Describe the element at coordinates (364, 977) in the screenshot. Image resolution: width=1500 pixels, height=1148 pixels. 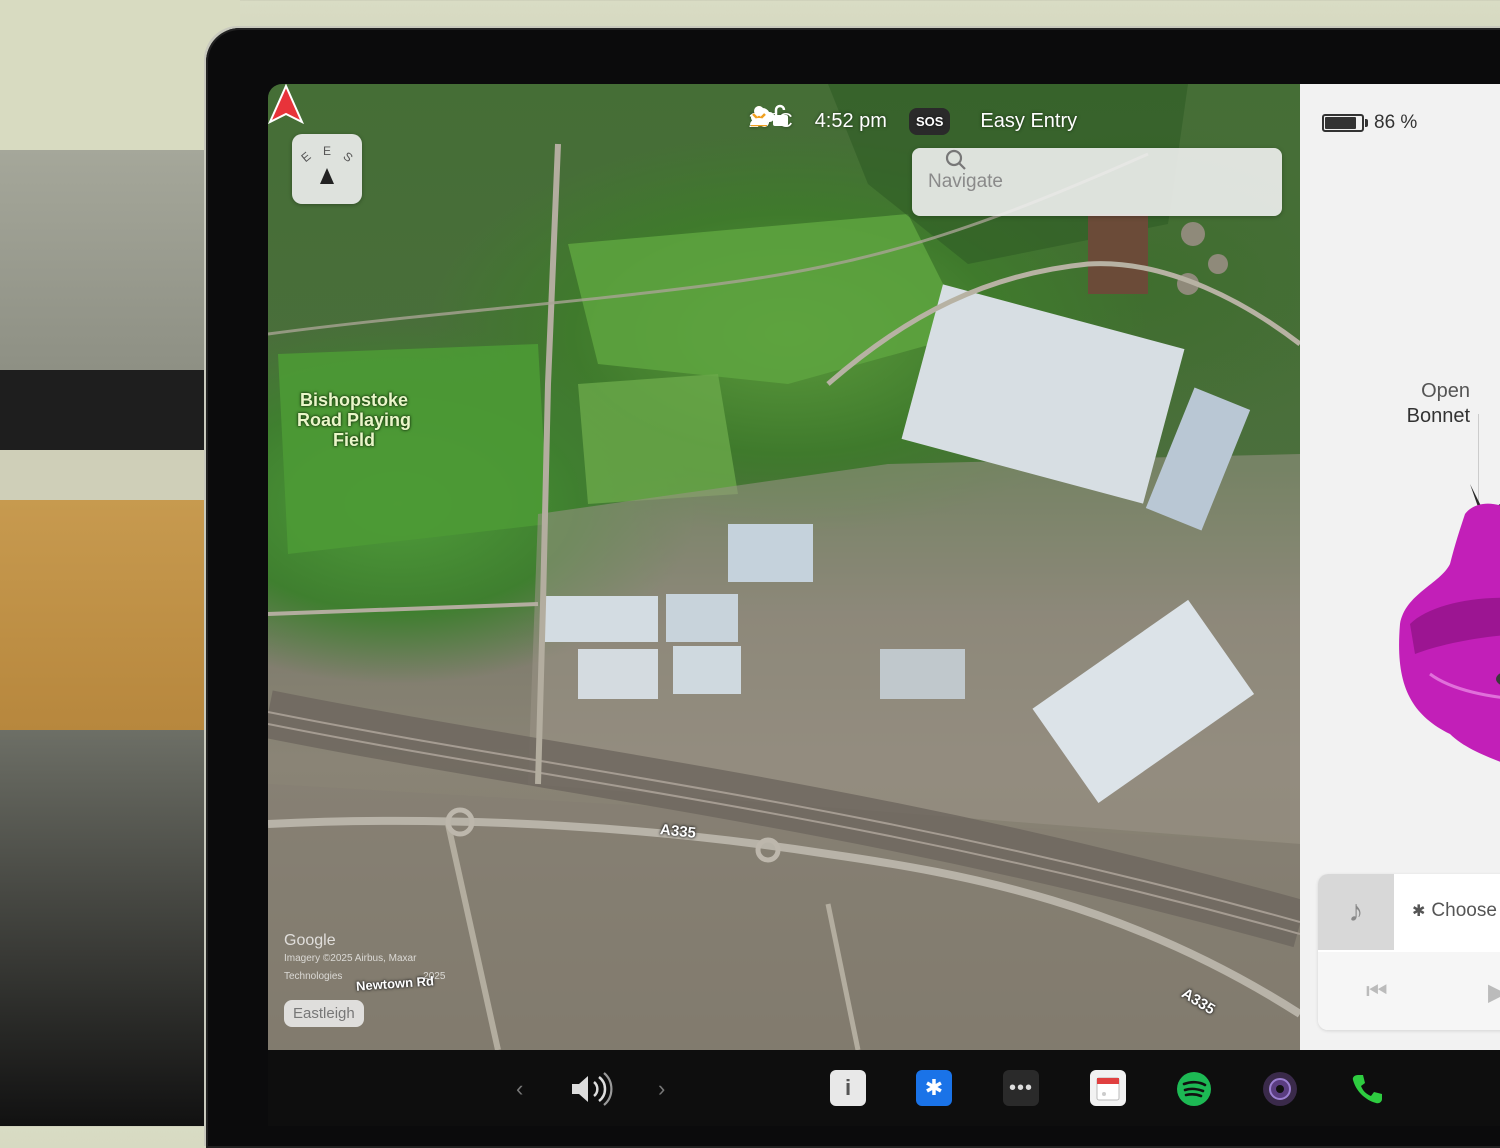
I see `attribution-line2: Technologies 2025` at that location.